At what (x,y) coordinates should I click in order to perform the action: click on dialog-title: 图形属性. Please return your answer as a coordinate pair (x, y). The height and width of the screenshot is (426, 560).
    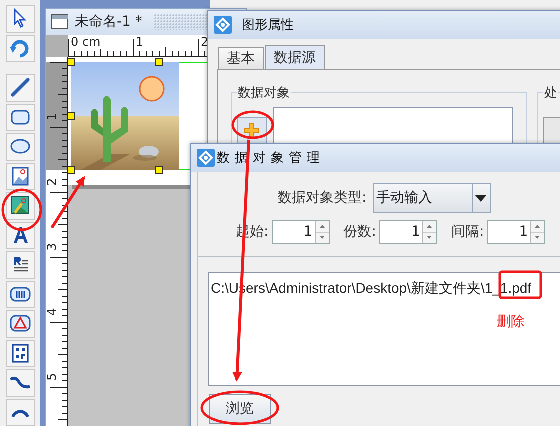
    Looking at the image, I should click on (268, 25).